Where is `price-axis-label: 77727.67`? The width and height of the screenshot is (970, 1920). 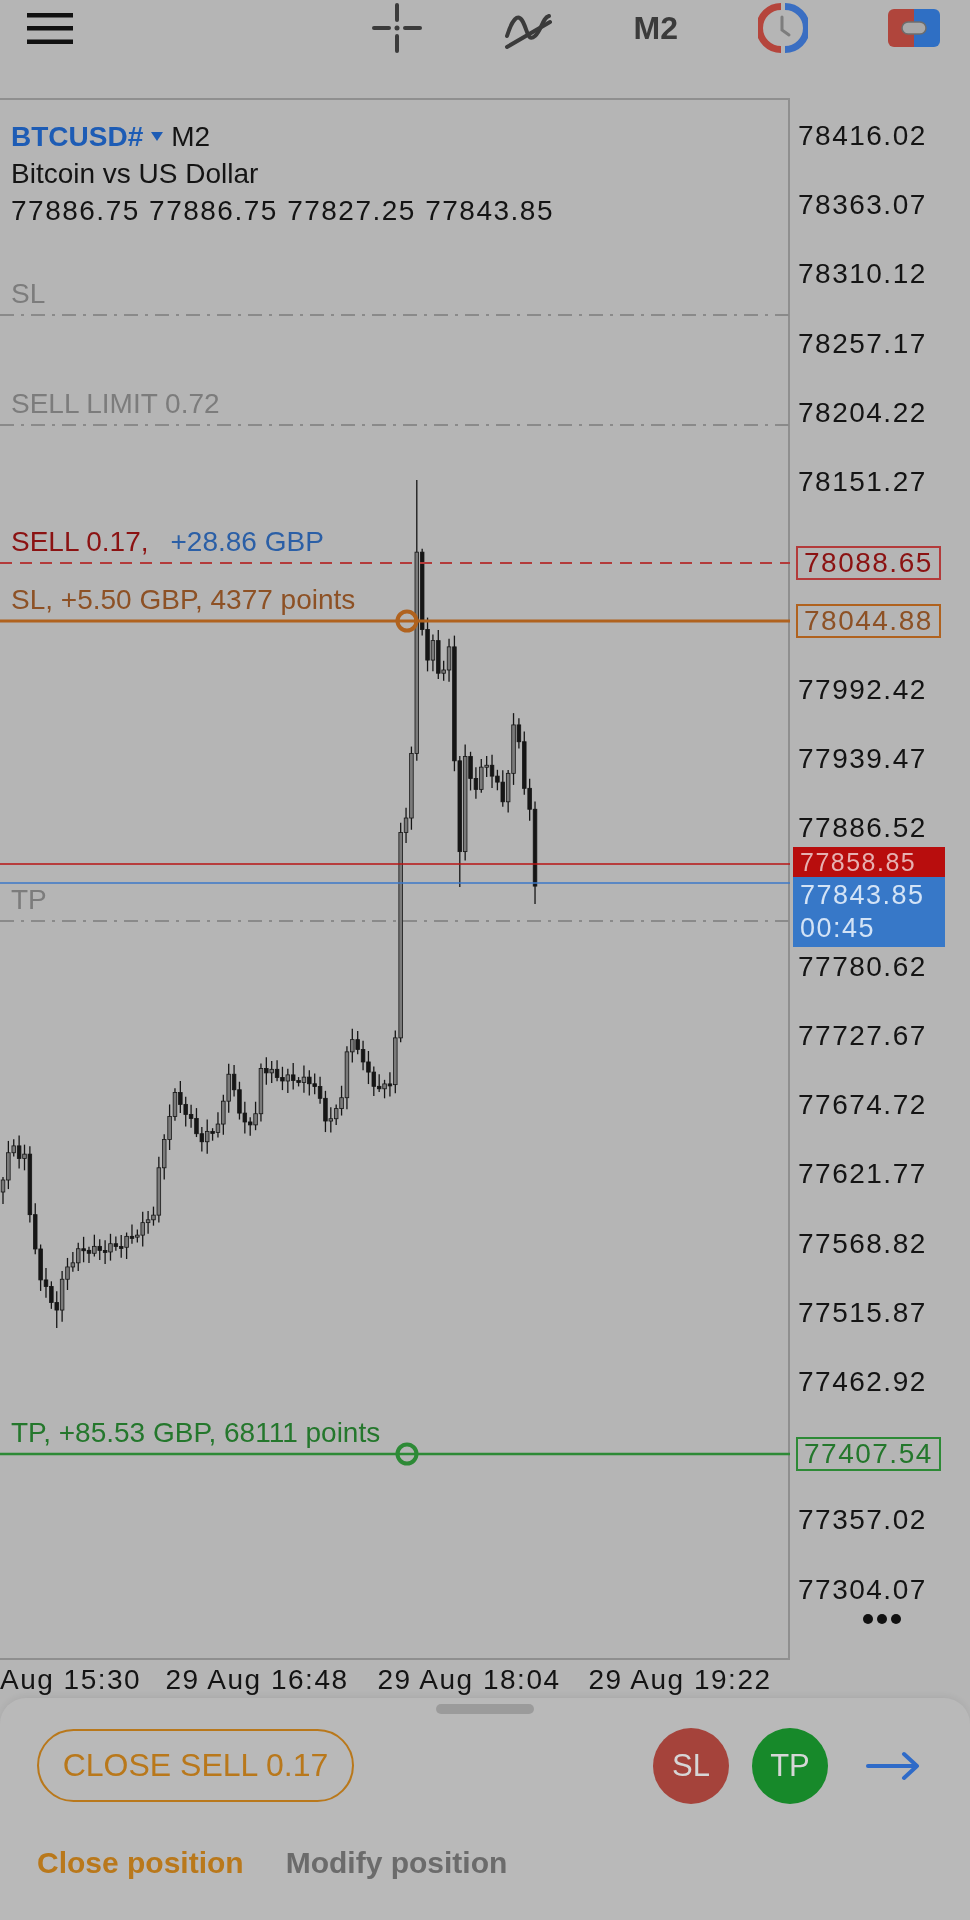 price-axis-label: 77727.67 is located at coordinates (862, 1035).